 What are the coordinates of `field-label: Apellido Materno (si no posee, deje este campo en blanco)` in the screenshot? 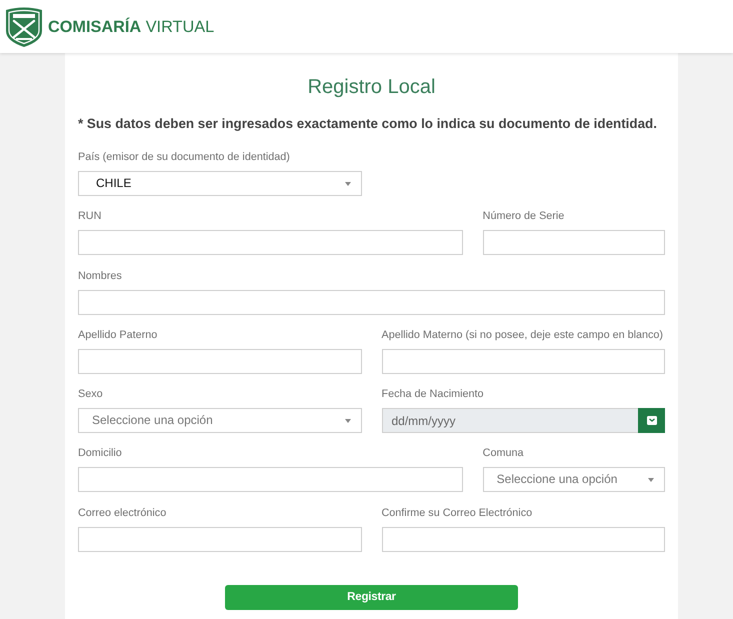 It's located at (523, 335).